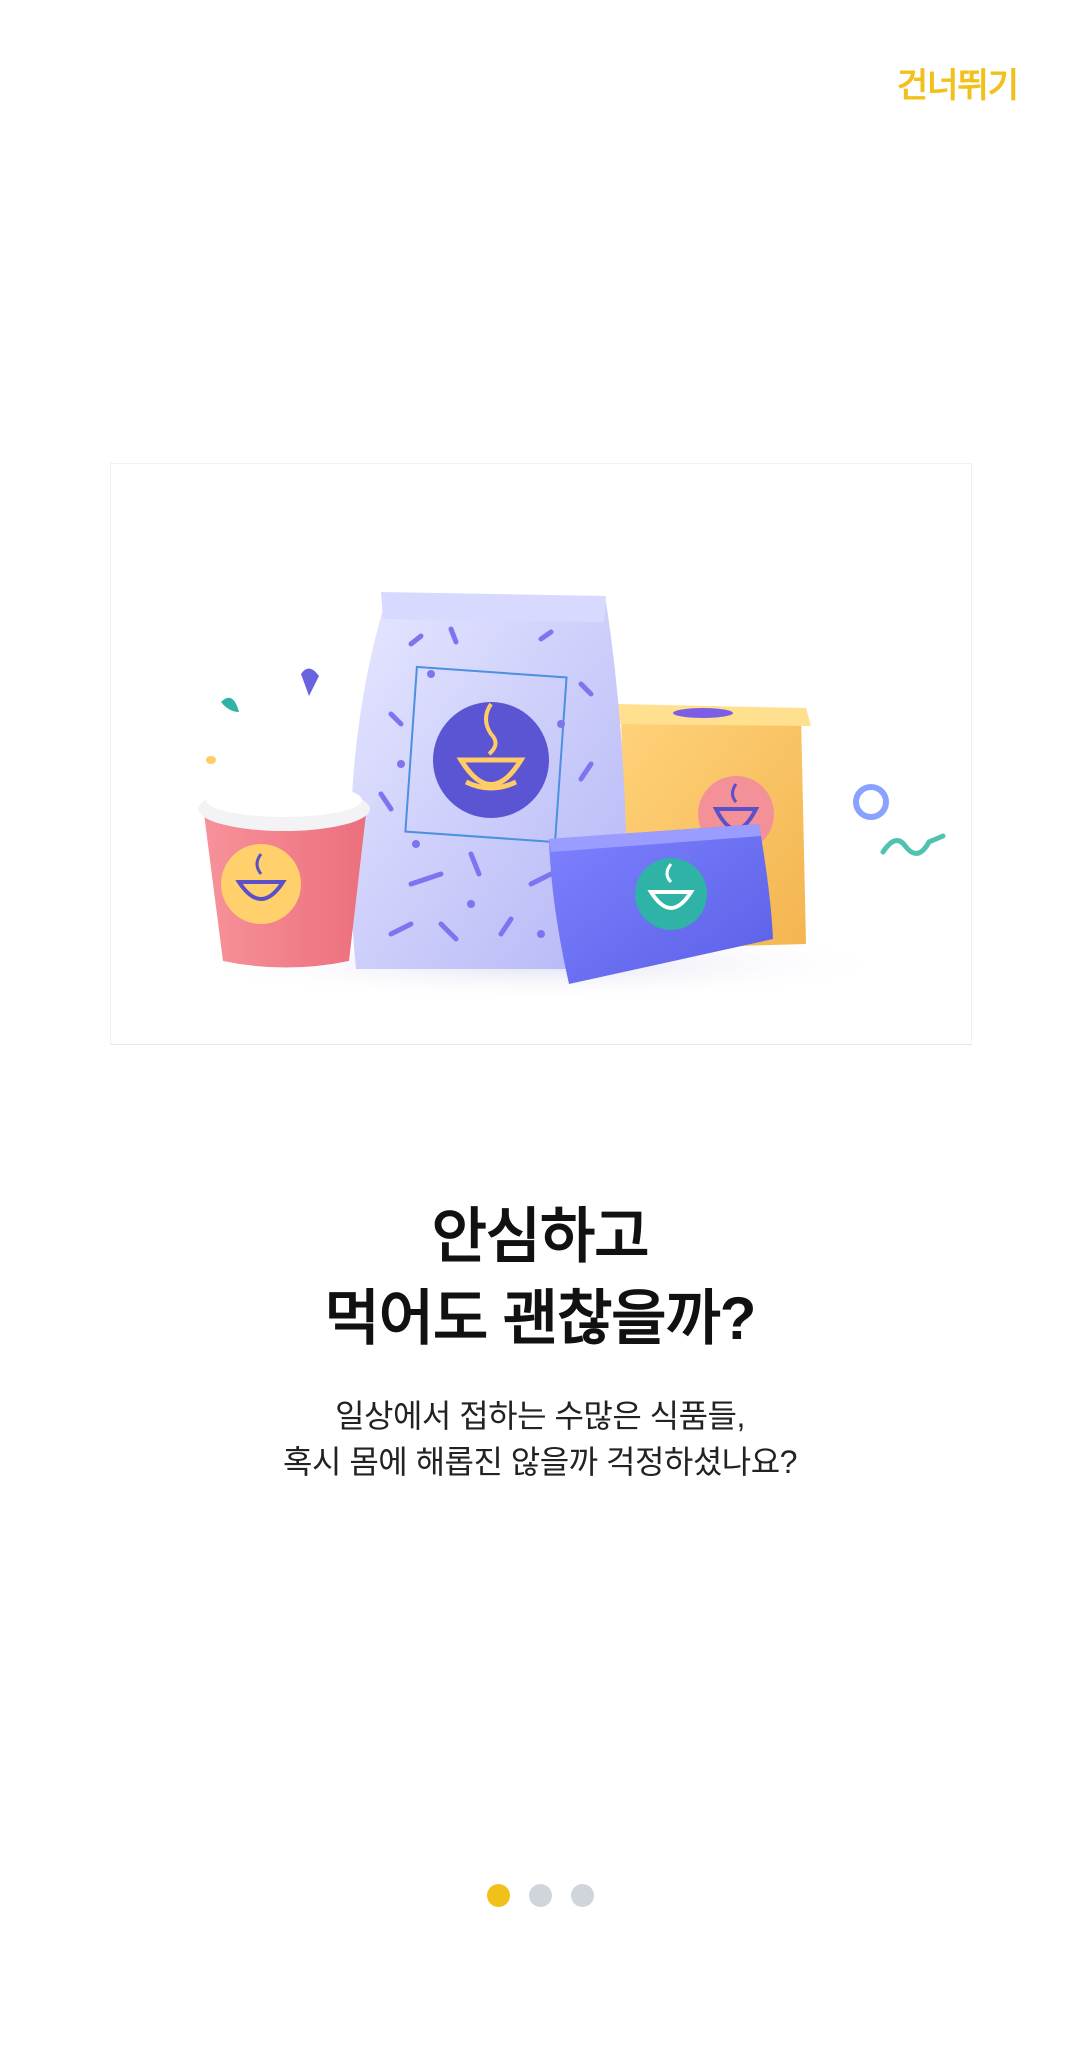  I want to click on onboarding-description: 일상에서 접하는 수많은 식품들, 혹시 몸에 해롭진 않을까 걱정하셨나요?, so click(540, 1439).